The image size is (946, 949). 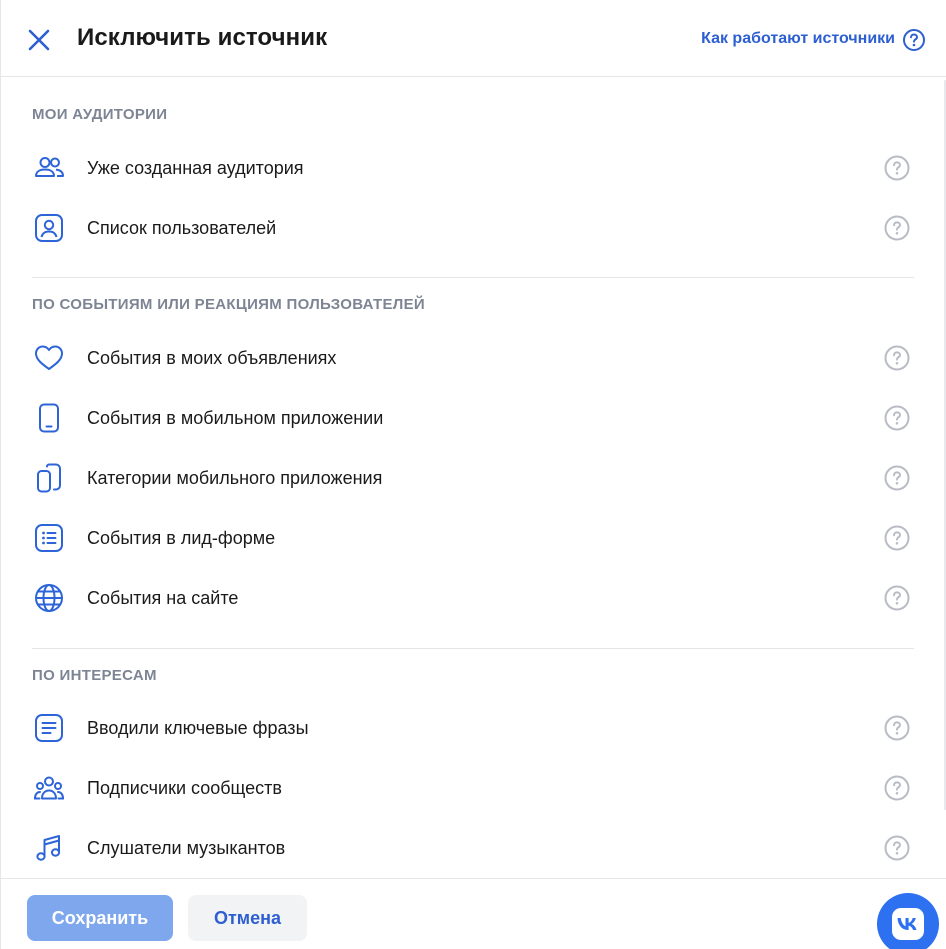 I want to click on vk-logo-button, so click(x=908, y=921).